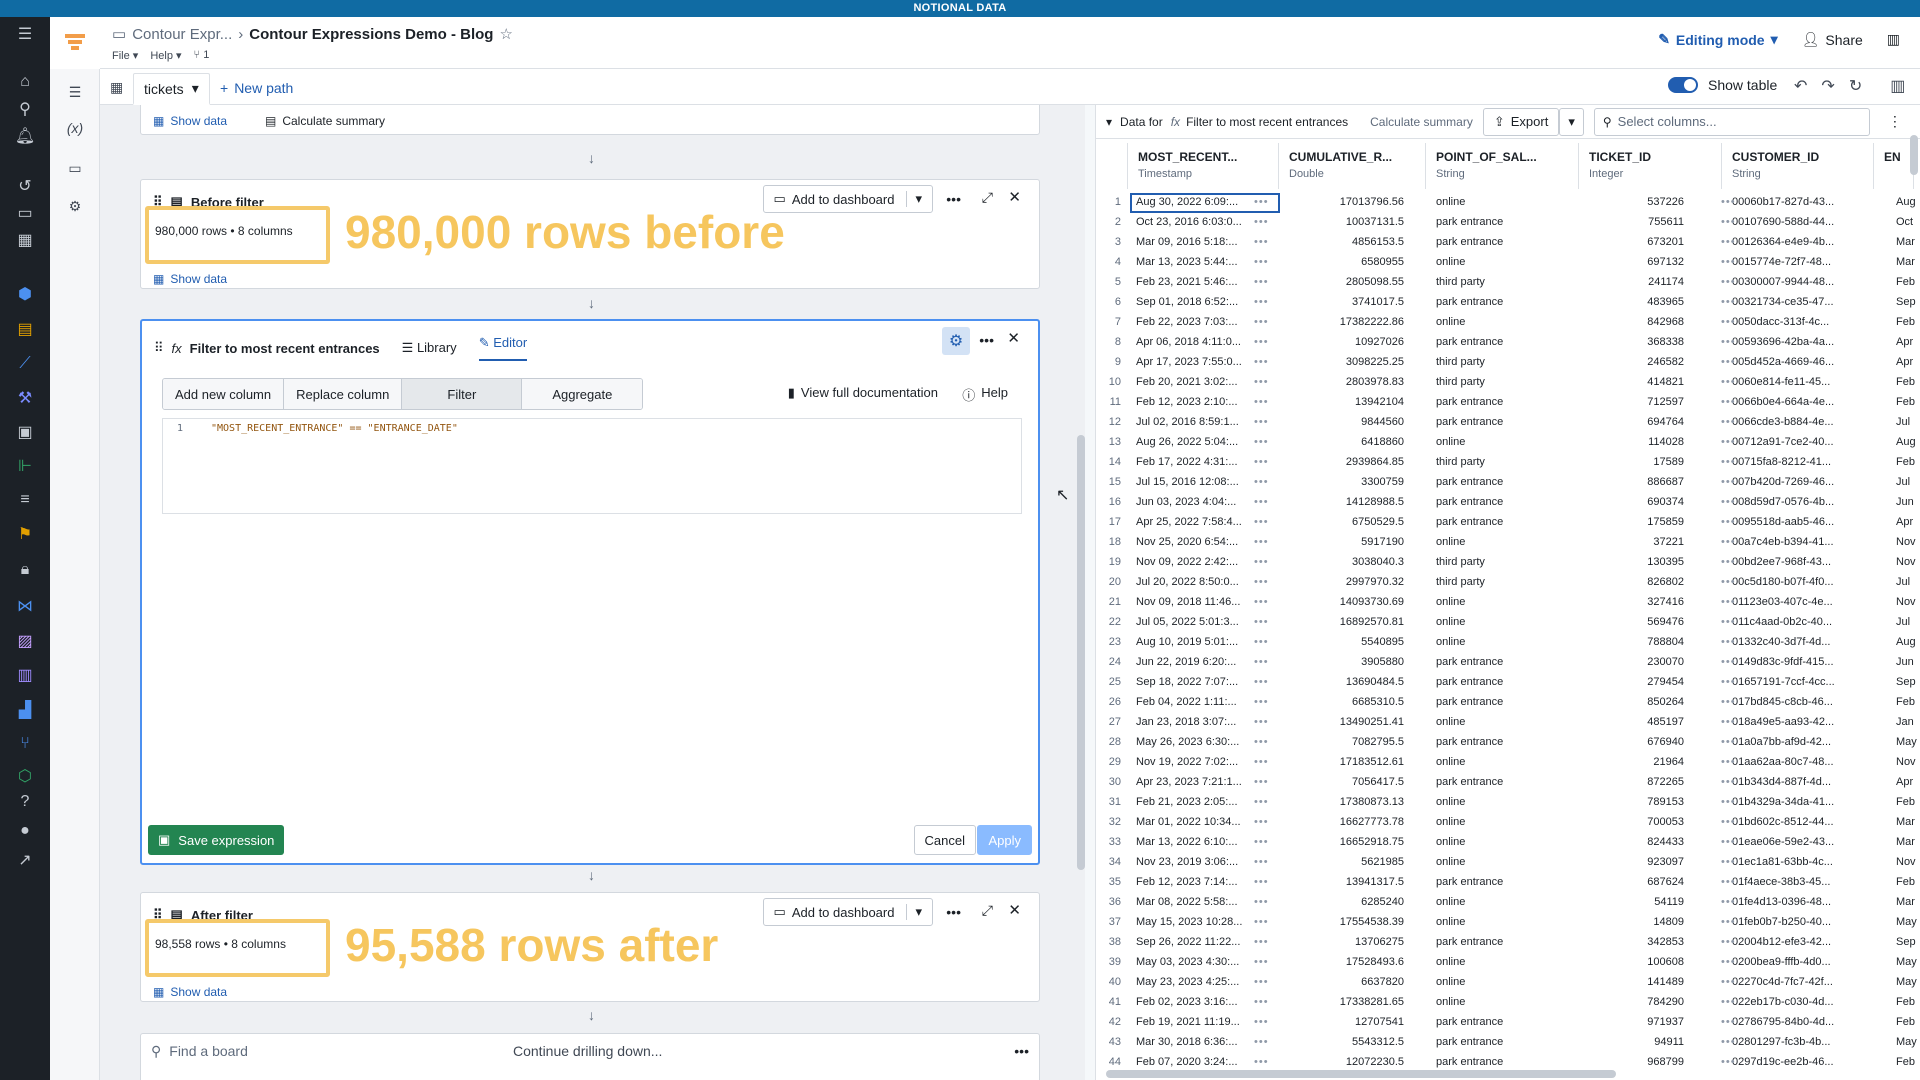  I want to click on help-link: ⓘ Help, so click(985, 394).